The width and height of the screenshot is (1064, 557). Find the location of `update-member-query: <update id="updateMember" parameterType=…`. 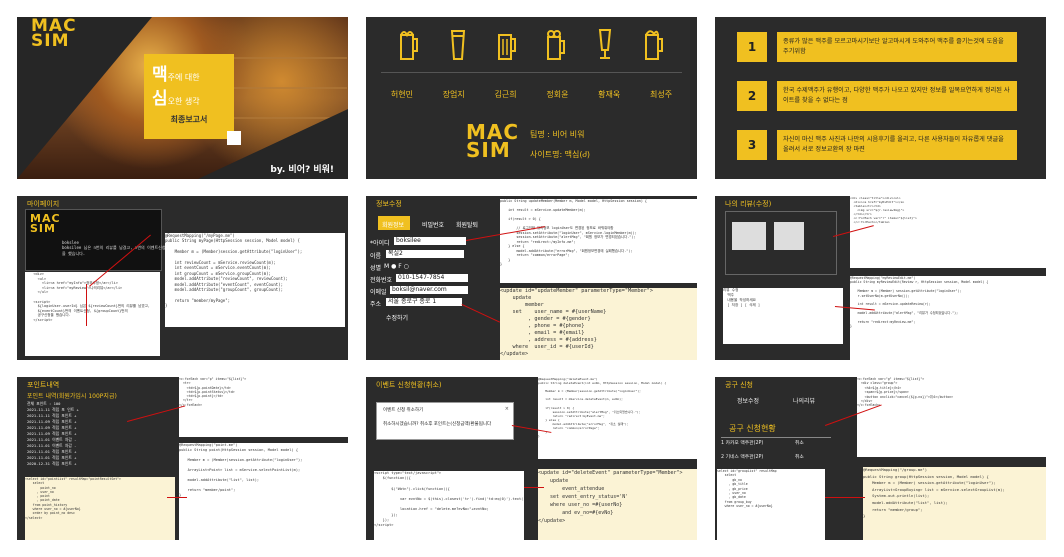

update-member-query: <update id="updateMember" parameterType=… is located at coordinates (598, 324).